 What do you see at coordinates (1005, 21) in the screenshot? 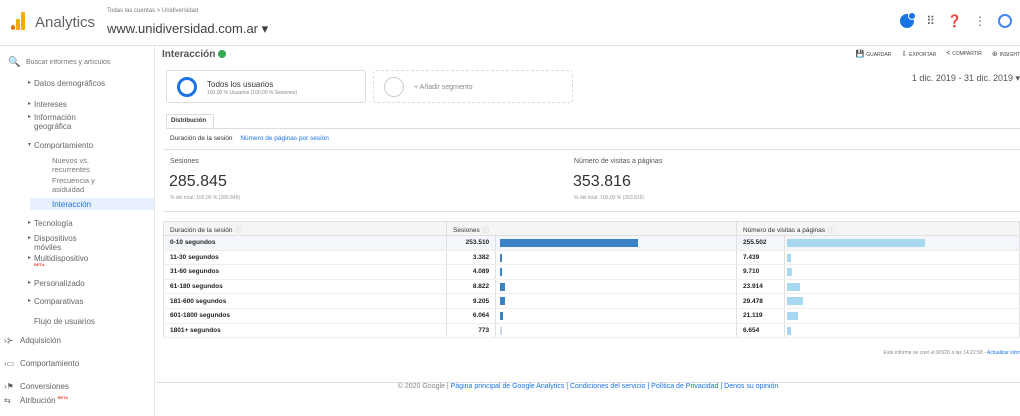
I see `avatar` at bounding box center [1005, 21].